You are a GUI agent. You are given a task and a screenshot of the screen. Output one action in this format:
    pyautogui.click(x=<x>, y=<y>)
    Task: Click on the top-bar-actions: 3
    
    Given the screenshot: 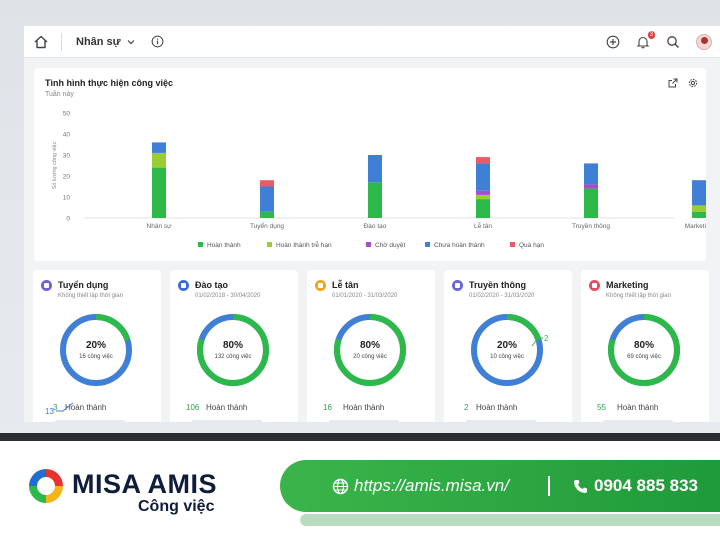 What is the action you would take?
    pyautogui.click(x=659, y=42)
    